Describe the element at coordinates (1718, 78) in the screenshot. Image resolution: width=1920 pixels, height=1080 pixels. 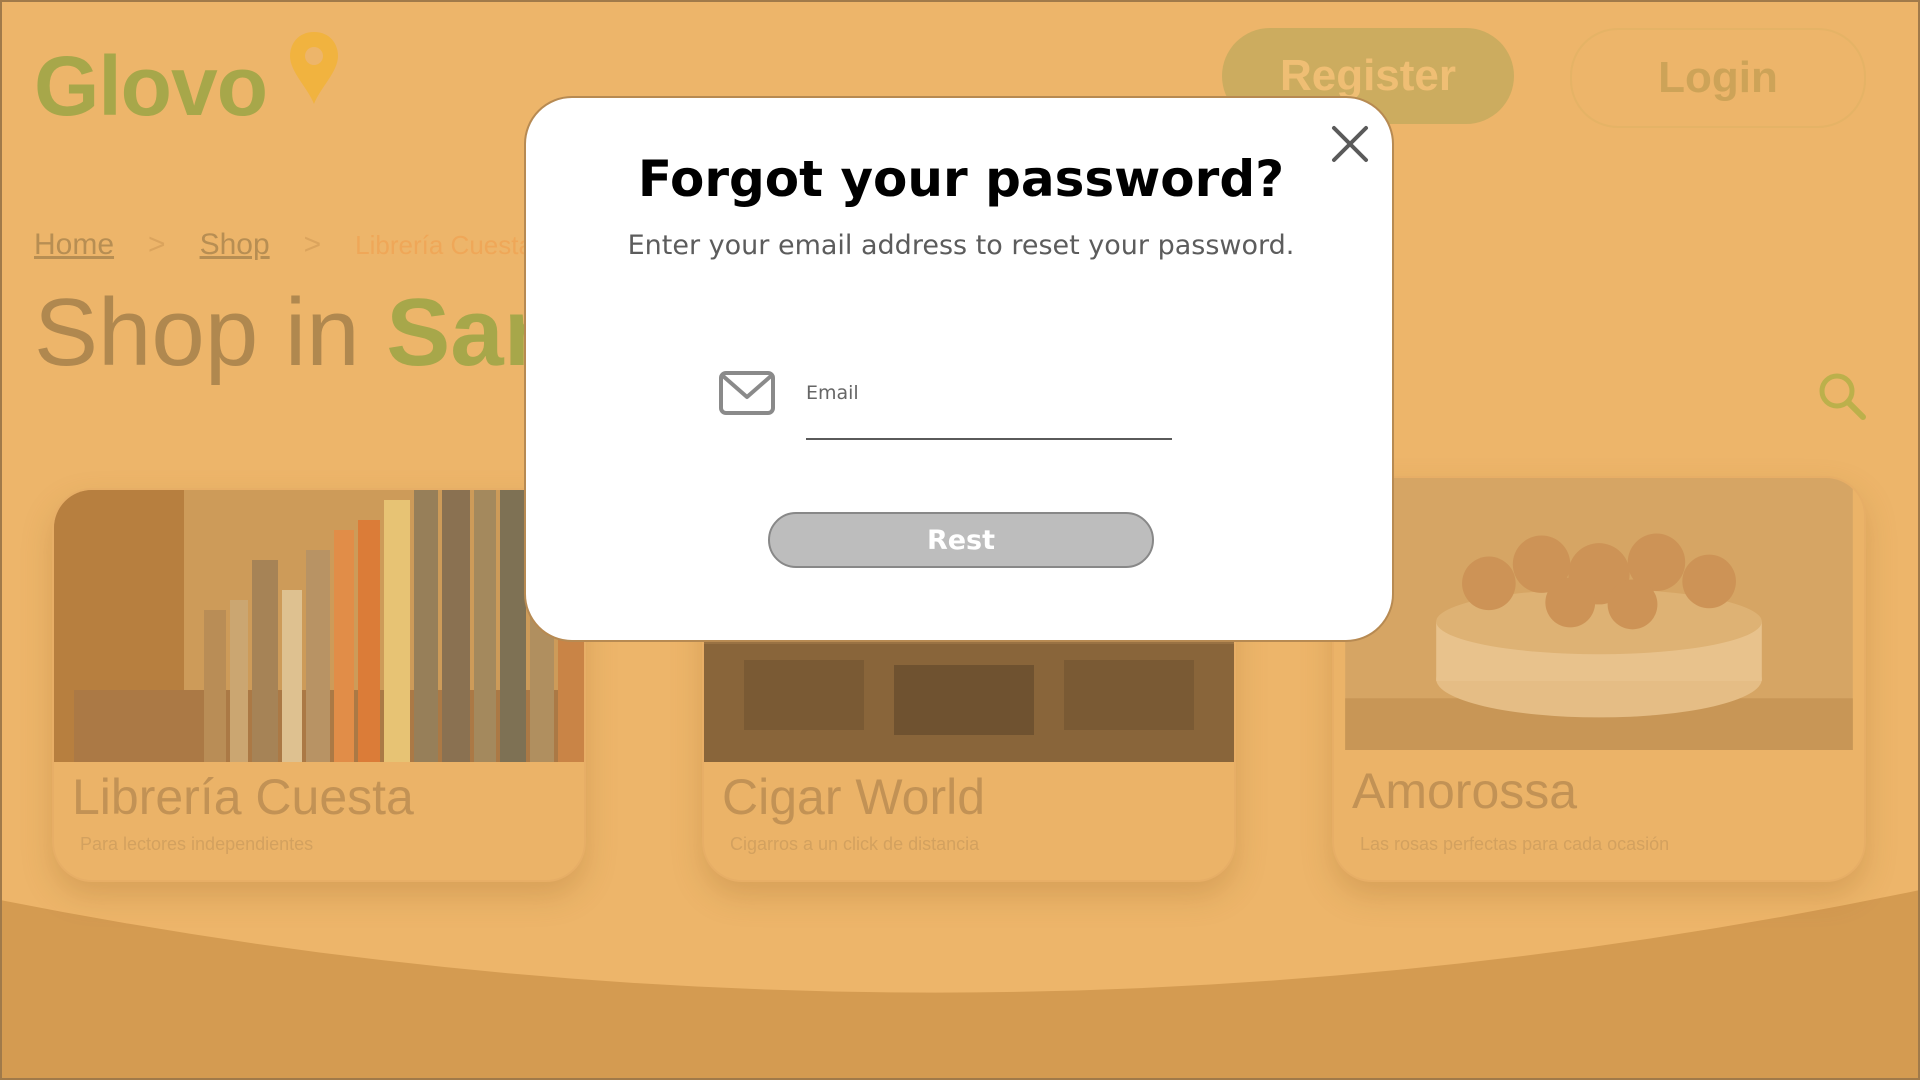
I see `login-button: Login` at that location.